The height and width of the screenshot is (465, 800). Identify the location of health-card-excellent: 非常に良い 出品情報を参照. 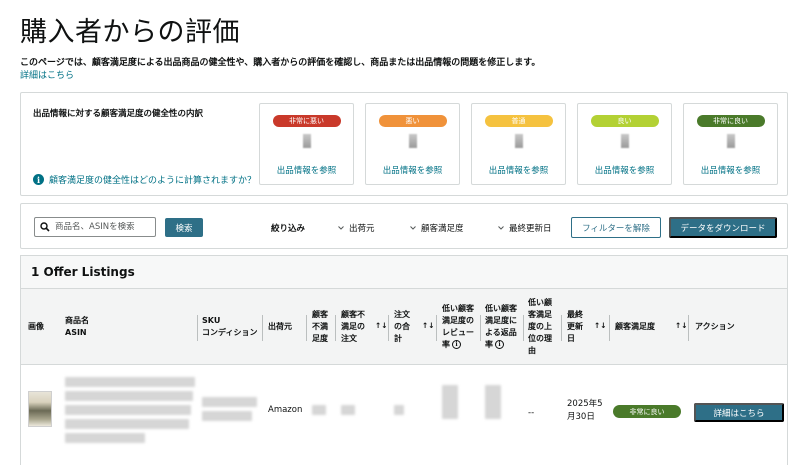
(730, 144).